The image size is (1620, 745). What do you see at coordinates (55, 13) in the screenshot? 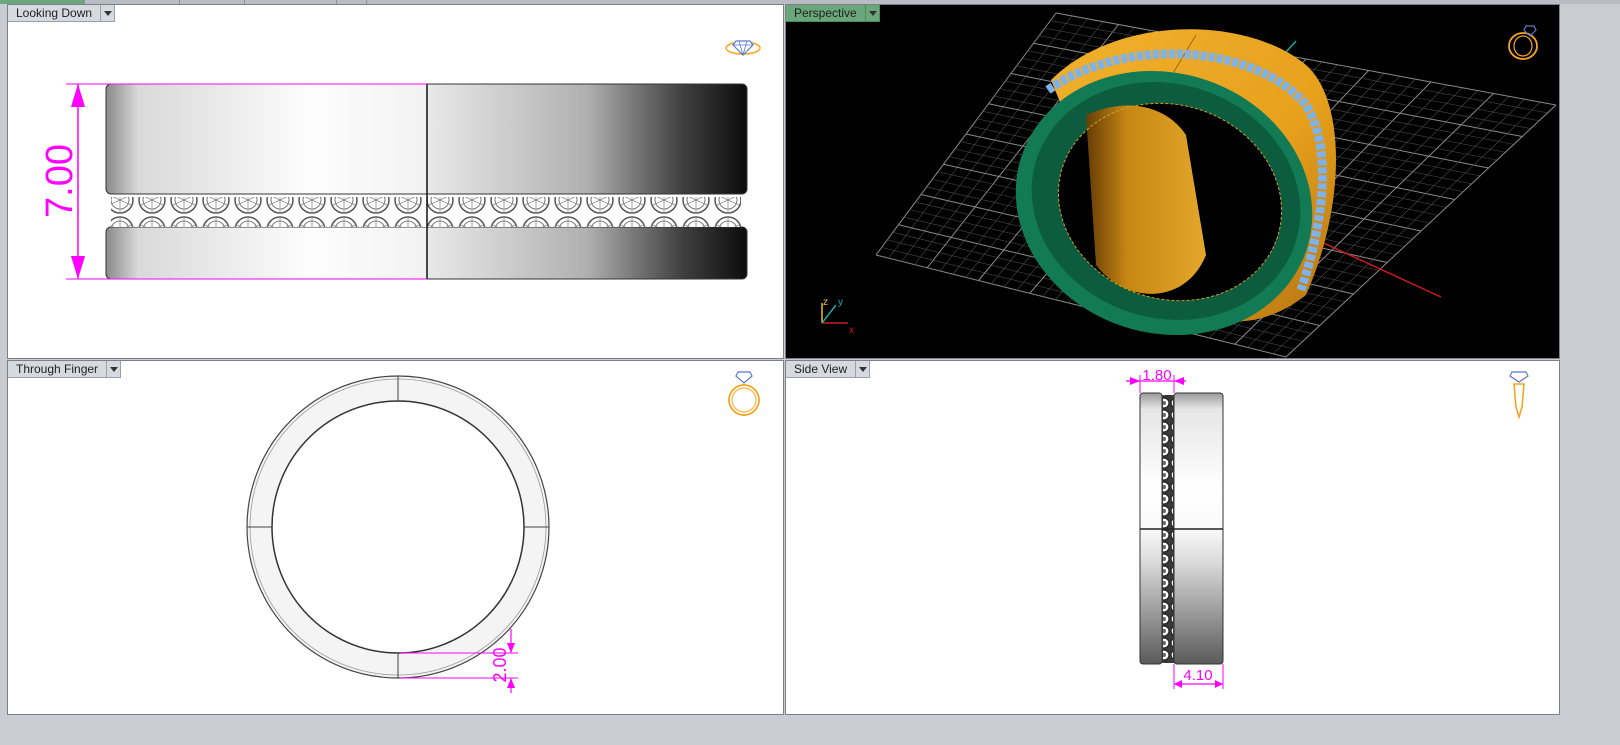
I see `viewport-title: Looking Down` at bounding box center [55, 13].